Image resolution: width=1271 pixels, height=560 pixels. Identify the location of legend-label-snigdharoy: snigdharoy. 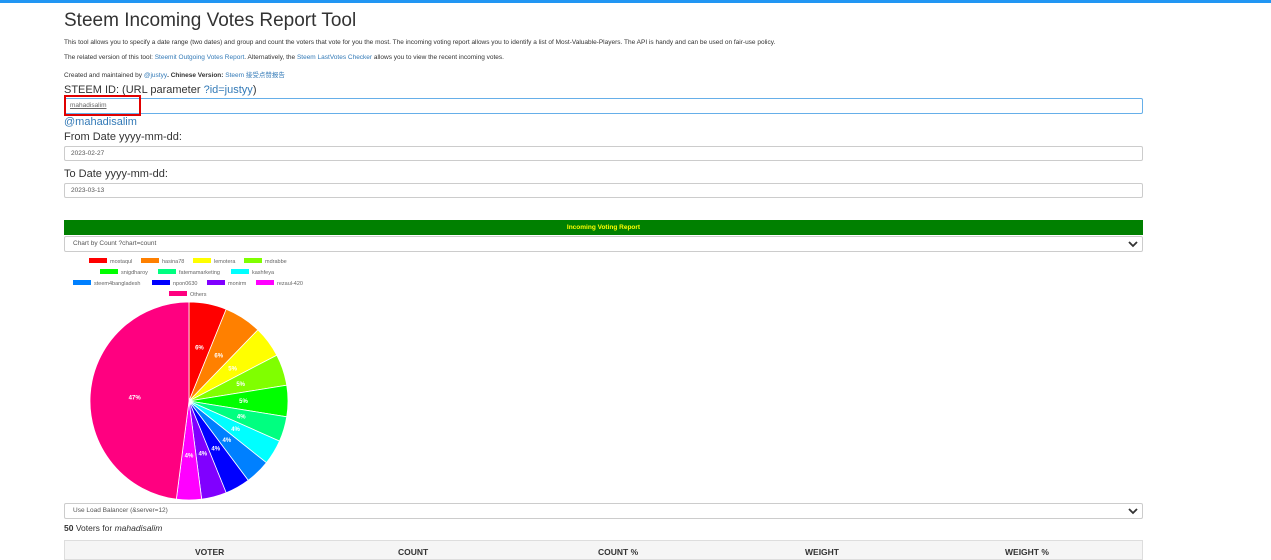
(134, 273).